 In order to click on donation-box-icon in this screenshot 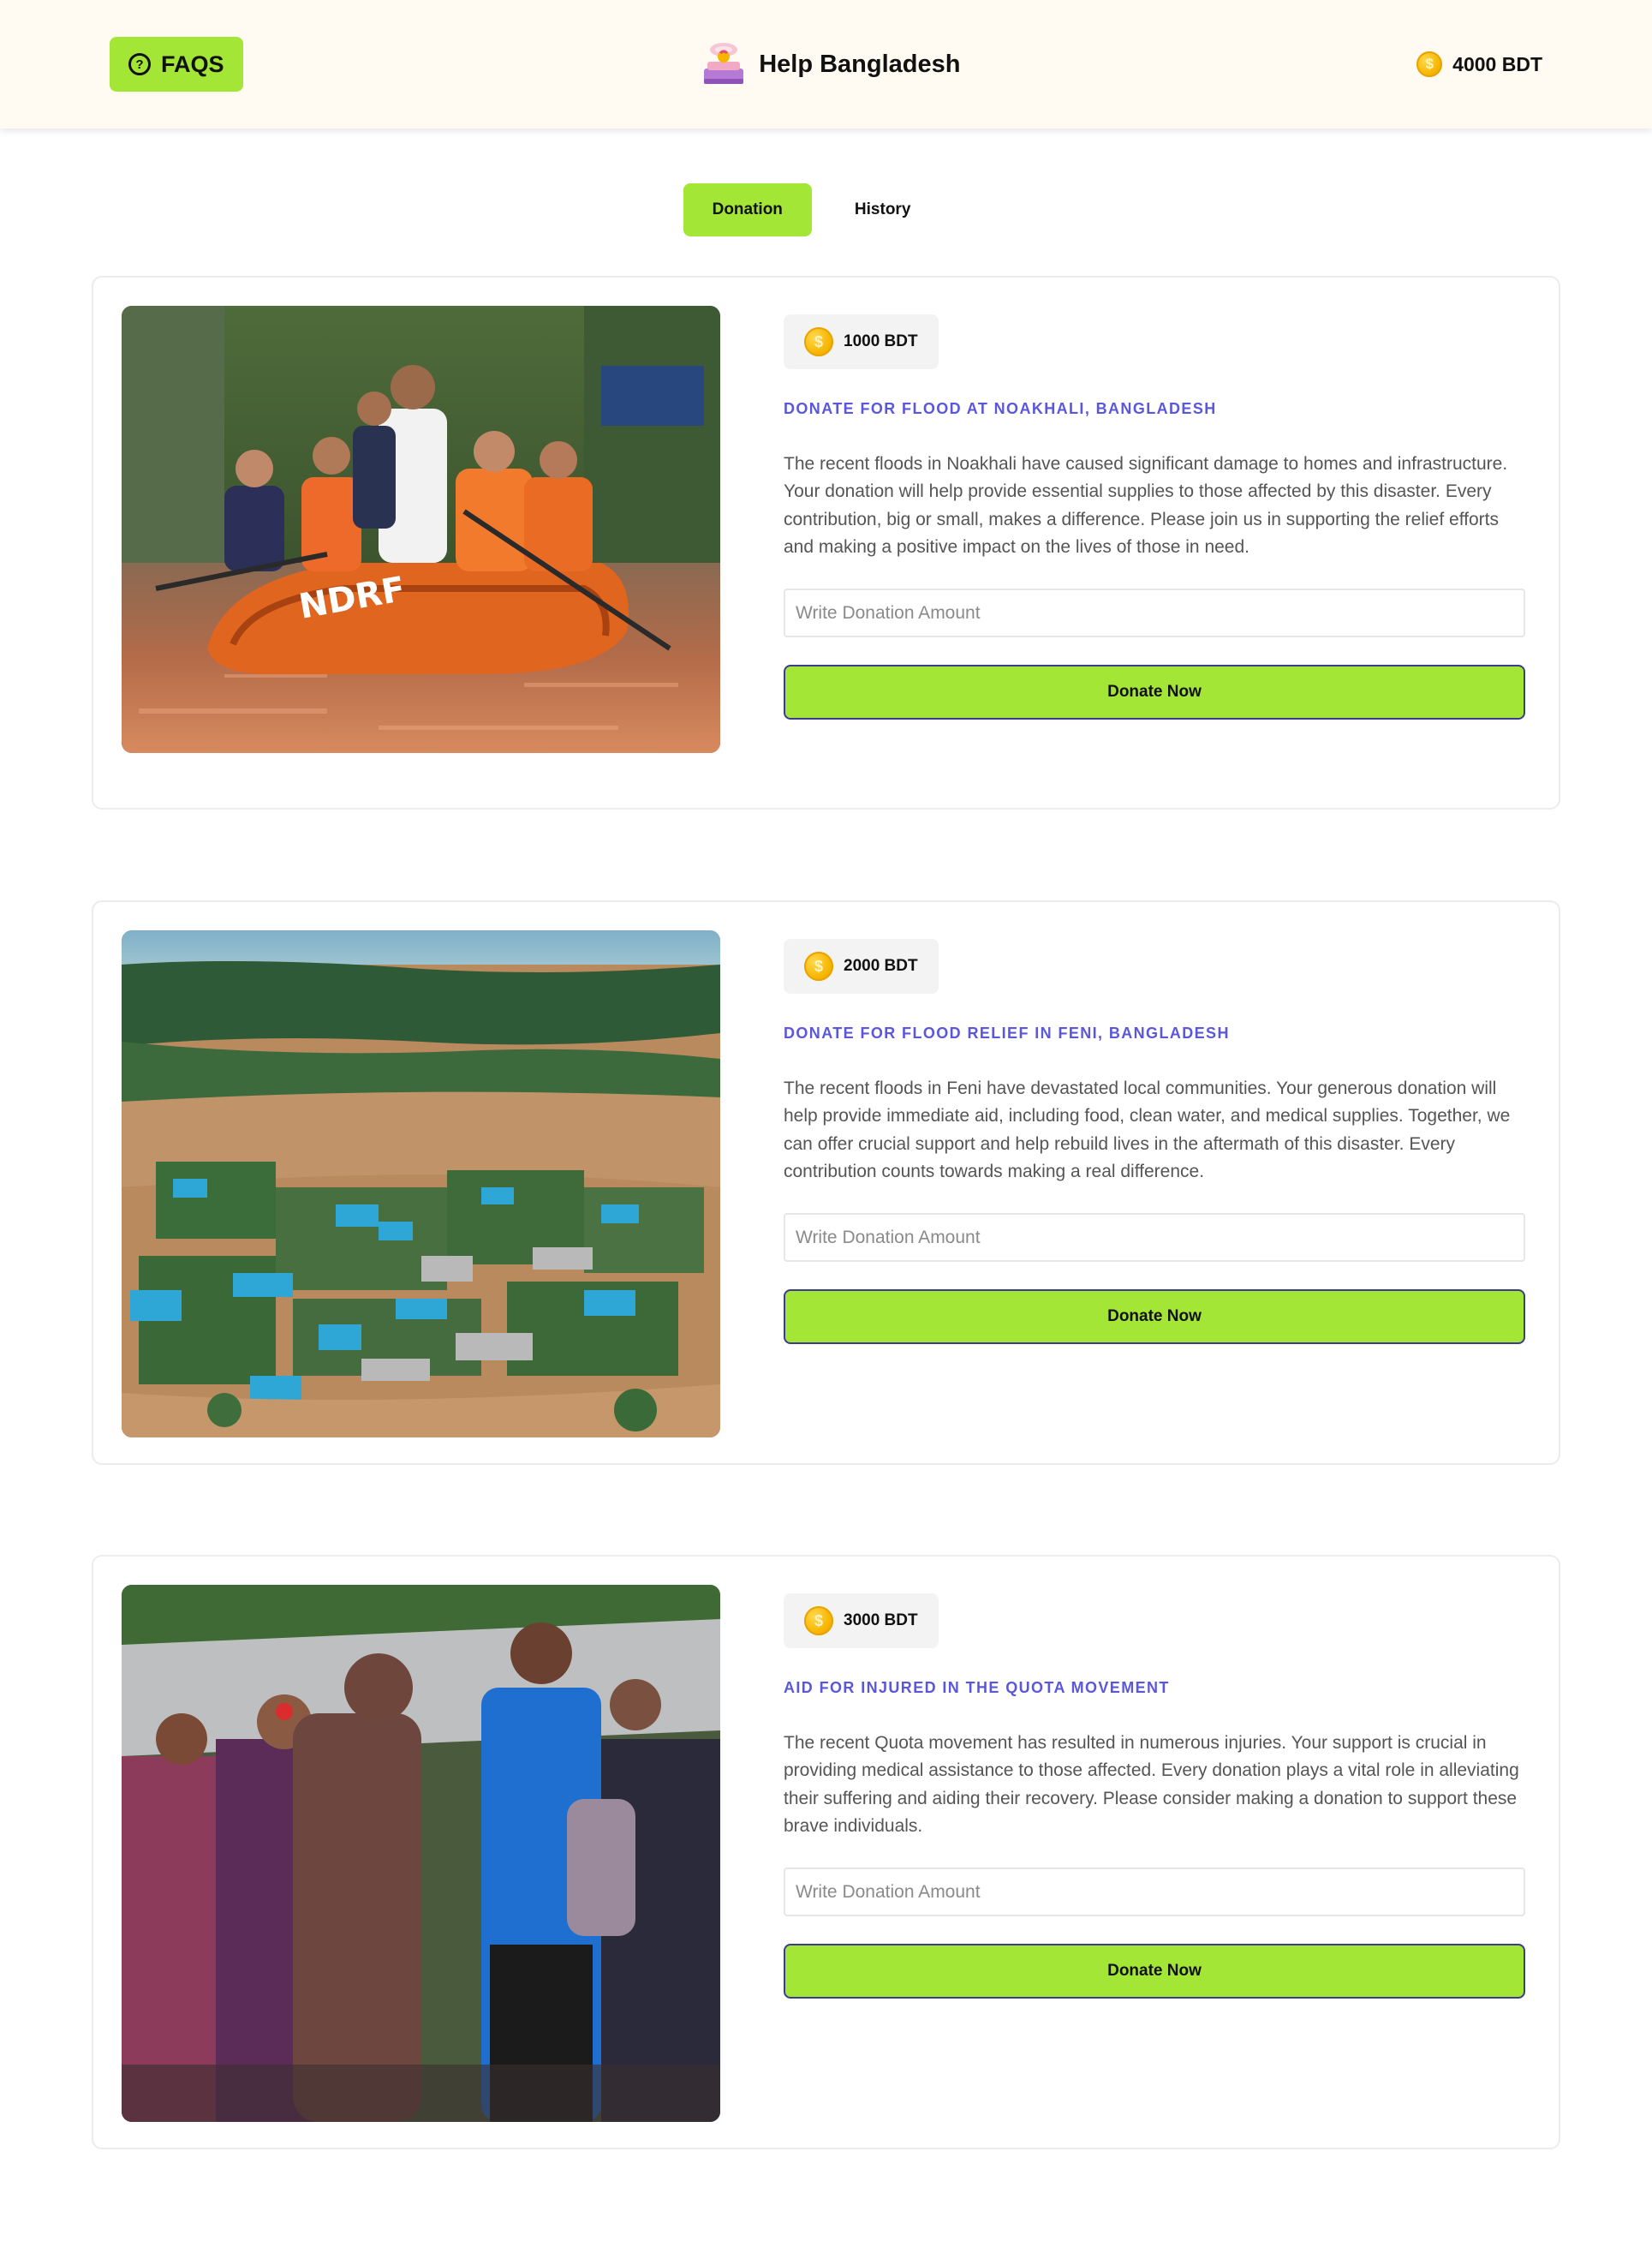, I will do `click(724, 64)`.